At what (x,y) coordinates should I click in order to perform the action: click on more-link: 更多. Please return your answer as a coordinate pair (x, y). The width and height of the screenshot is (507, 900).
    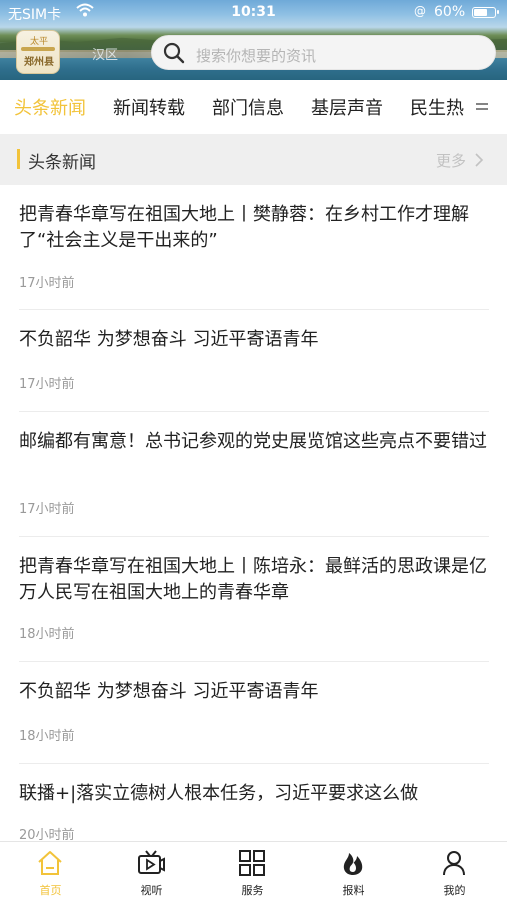
    Looking at the image, I should click on (451, 160).